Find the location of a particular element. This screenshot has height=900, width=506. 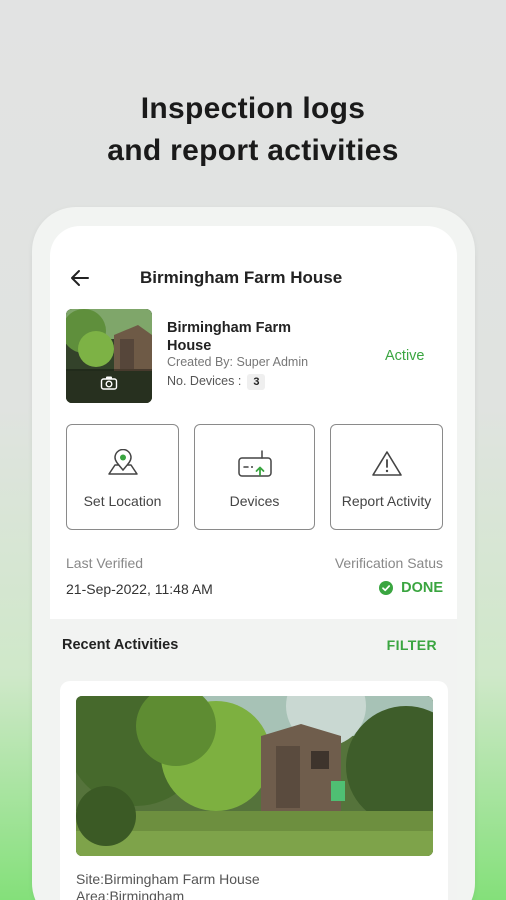

filter-button: FILTER is located at coordinates (412, 645).